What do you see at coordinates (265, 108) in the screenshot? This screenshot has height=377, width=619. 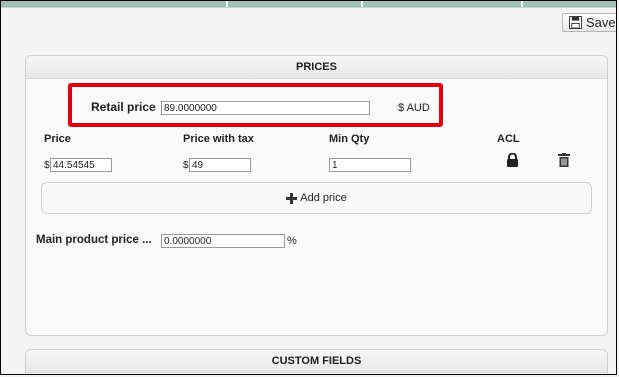 I see `retail-price-input` at bounding box center [265, 108].